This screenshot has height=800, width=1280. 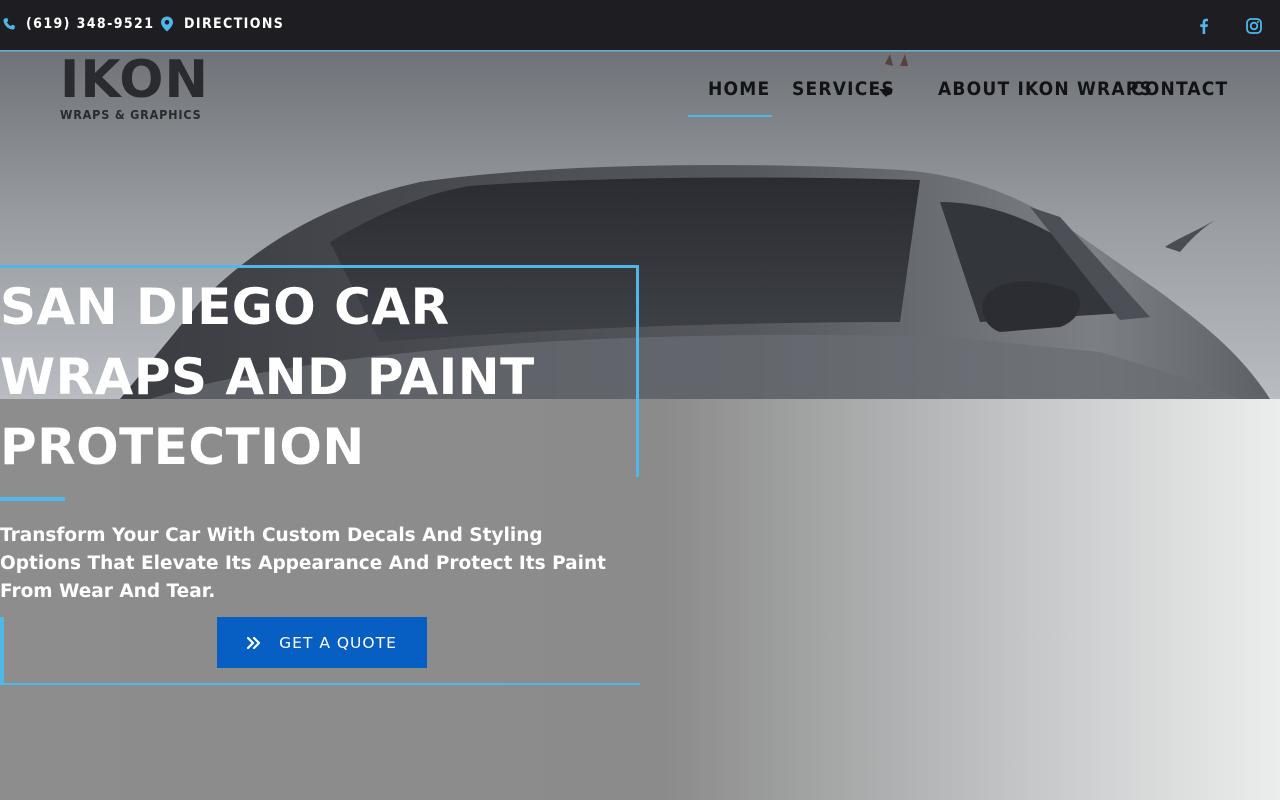 What do you see at coordinates (234, 24) in the screenshot?
I see `directions-label: DIRECTIONS` at bounding box center [234, 24].